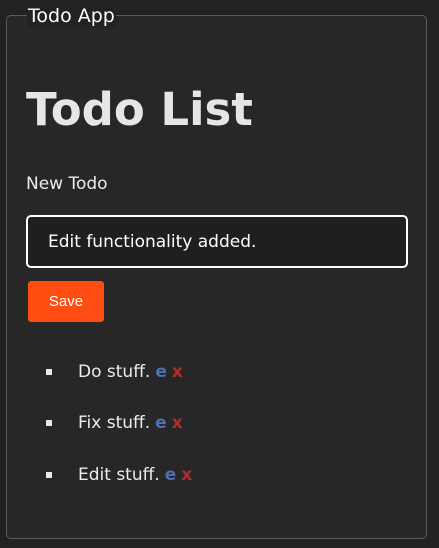 This screenshot has height=548, width=439. I want to click on save-button: Save, so click(66, 301).